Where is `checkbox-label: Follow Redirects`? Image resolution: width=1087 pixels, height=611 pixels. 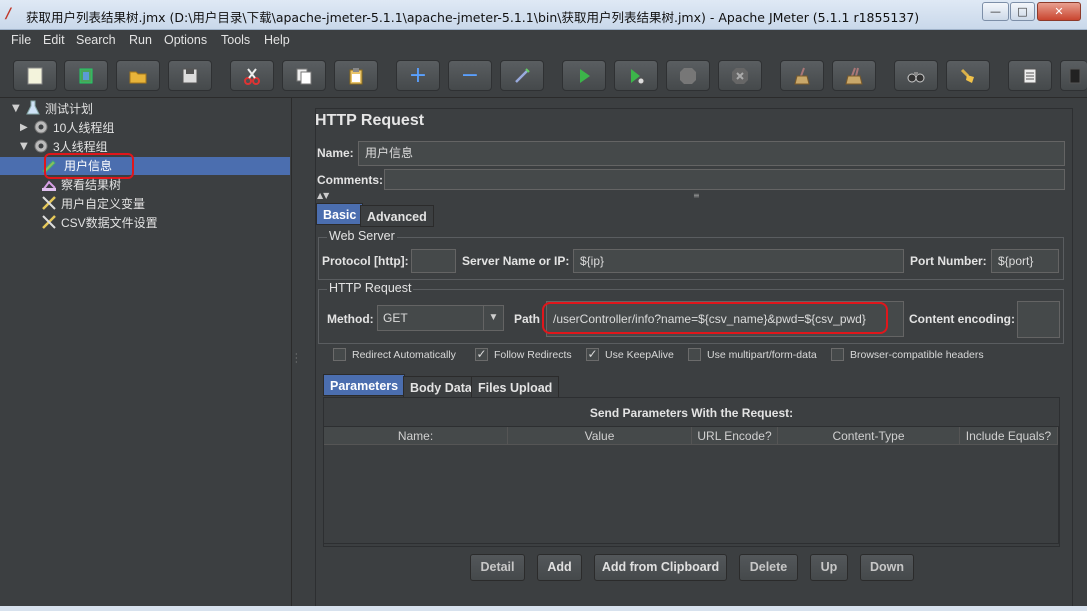
checkbox-label: Follow Redirects is located at coordinates (533, 354).